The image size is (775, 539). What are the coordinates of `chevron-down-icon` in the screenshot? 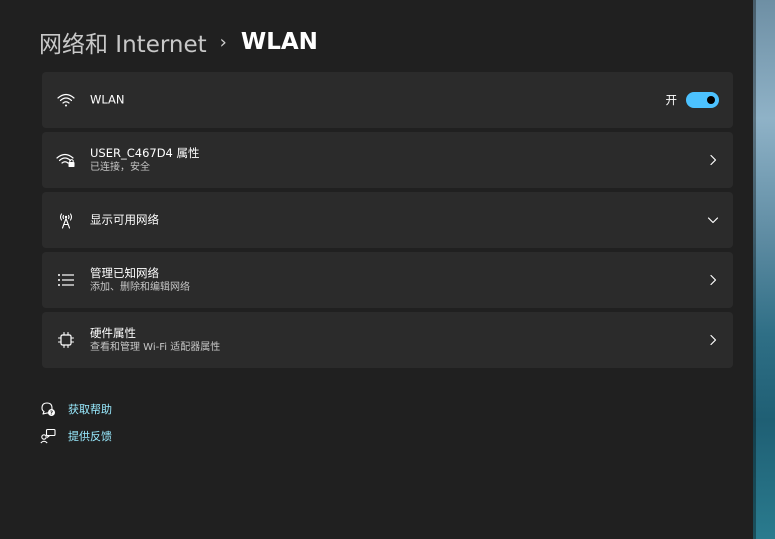 It's located at (713, 220).